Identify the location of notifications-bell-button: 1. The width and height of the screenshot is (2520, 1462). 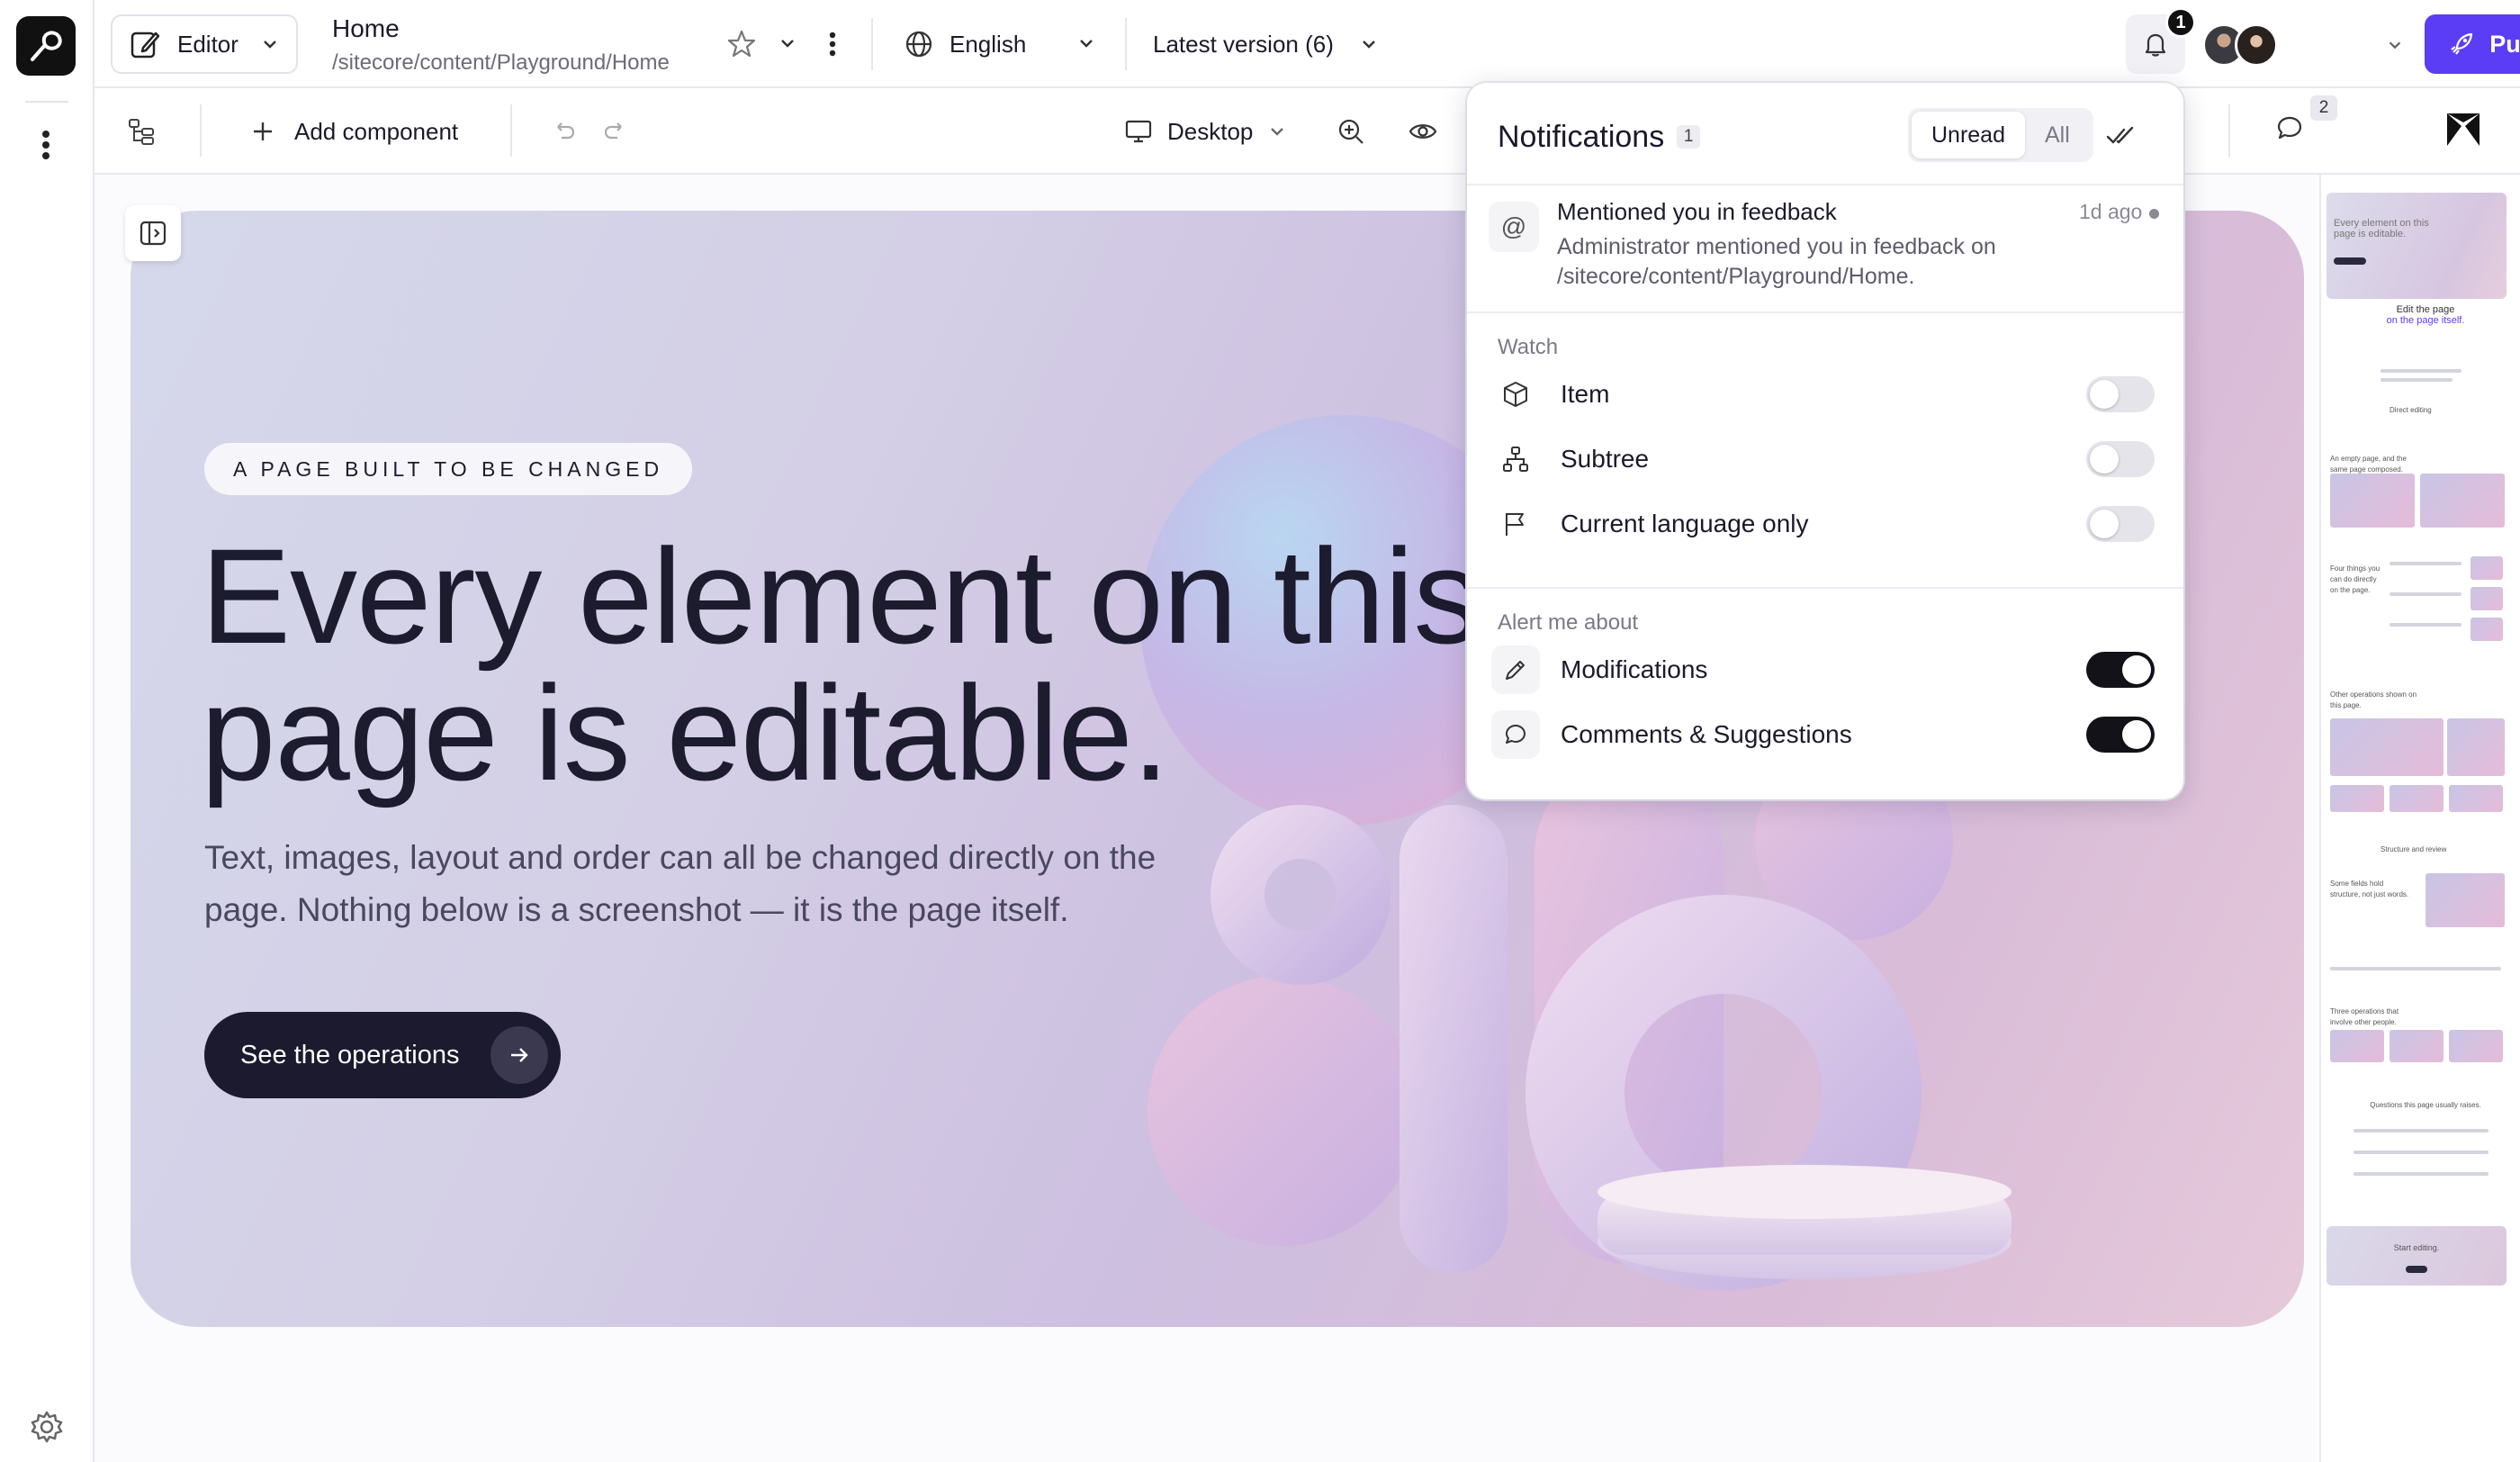
(2161, 40).